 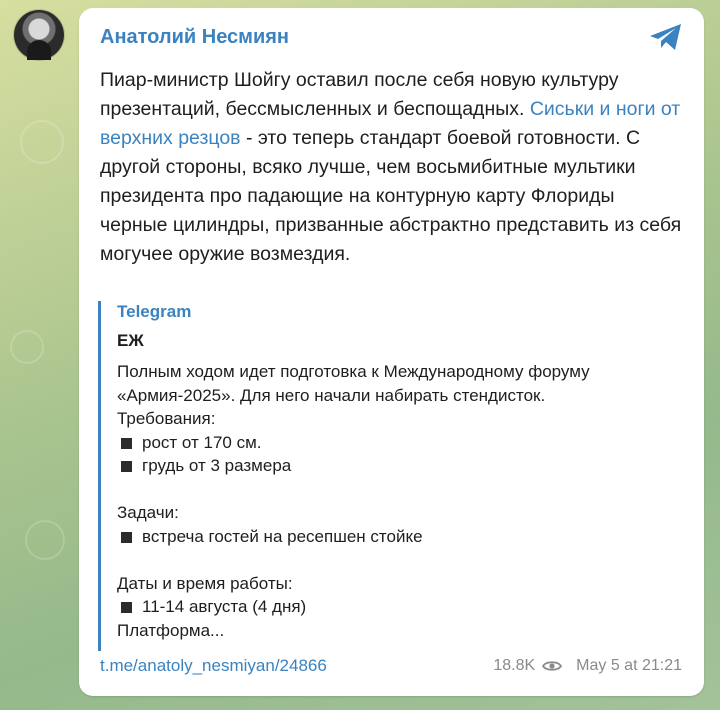 What do you see at coordinates (154, 311) in the screenshot?
I see `quote-source: Telegram` at bounding box center [154, 311].